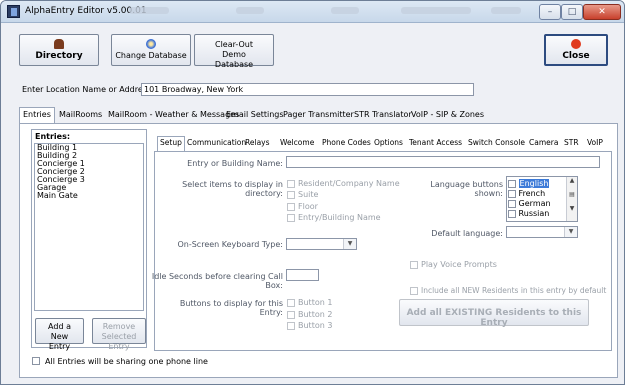 The image size is (625, 385). Describe the element at coordinates (312, 12) in the screenshot. I see `title-bar: AlphaEntry Editor v5.00.01 – □ ✕` at that location.